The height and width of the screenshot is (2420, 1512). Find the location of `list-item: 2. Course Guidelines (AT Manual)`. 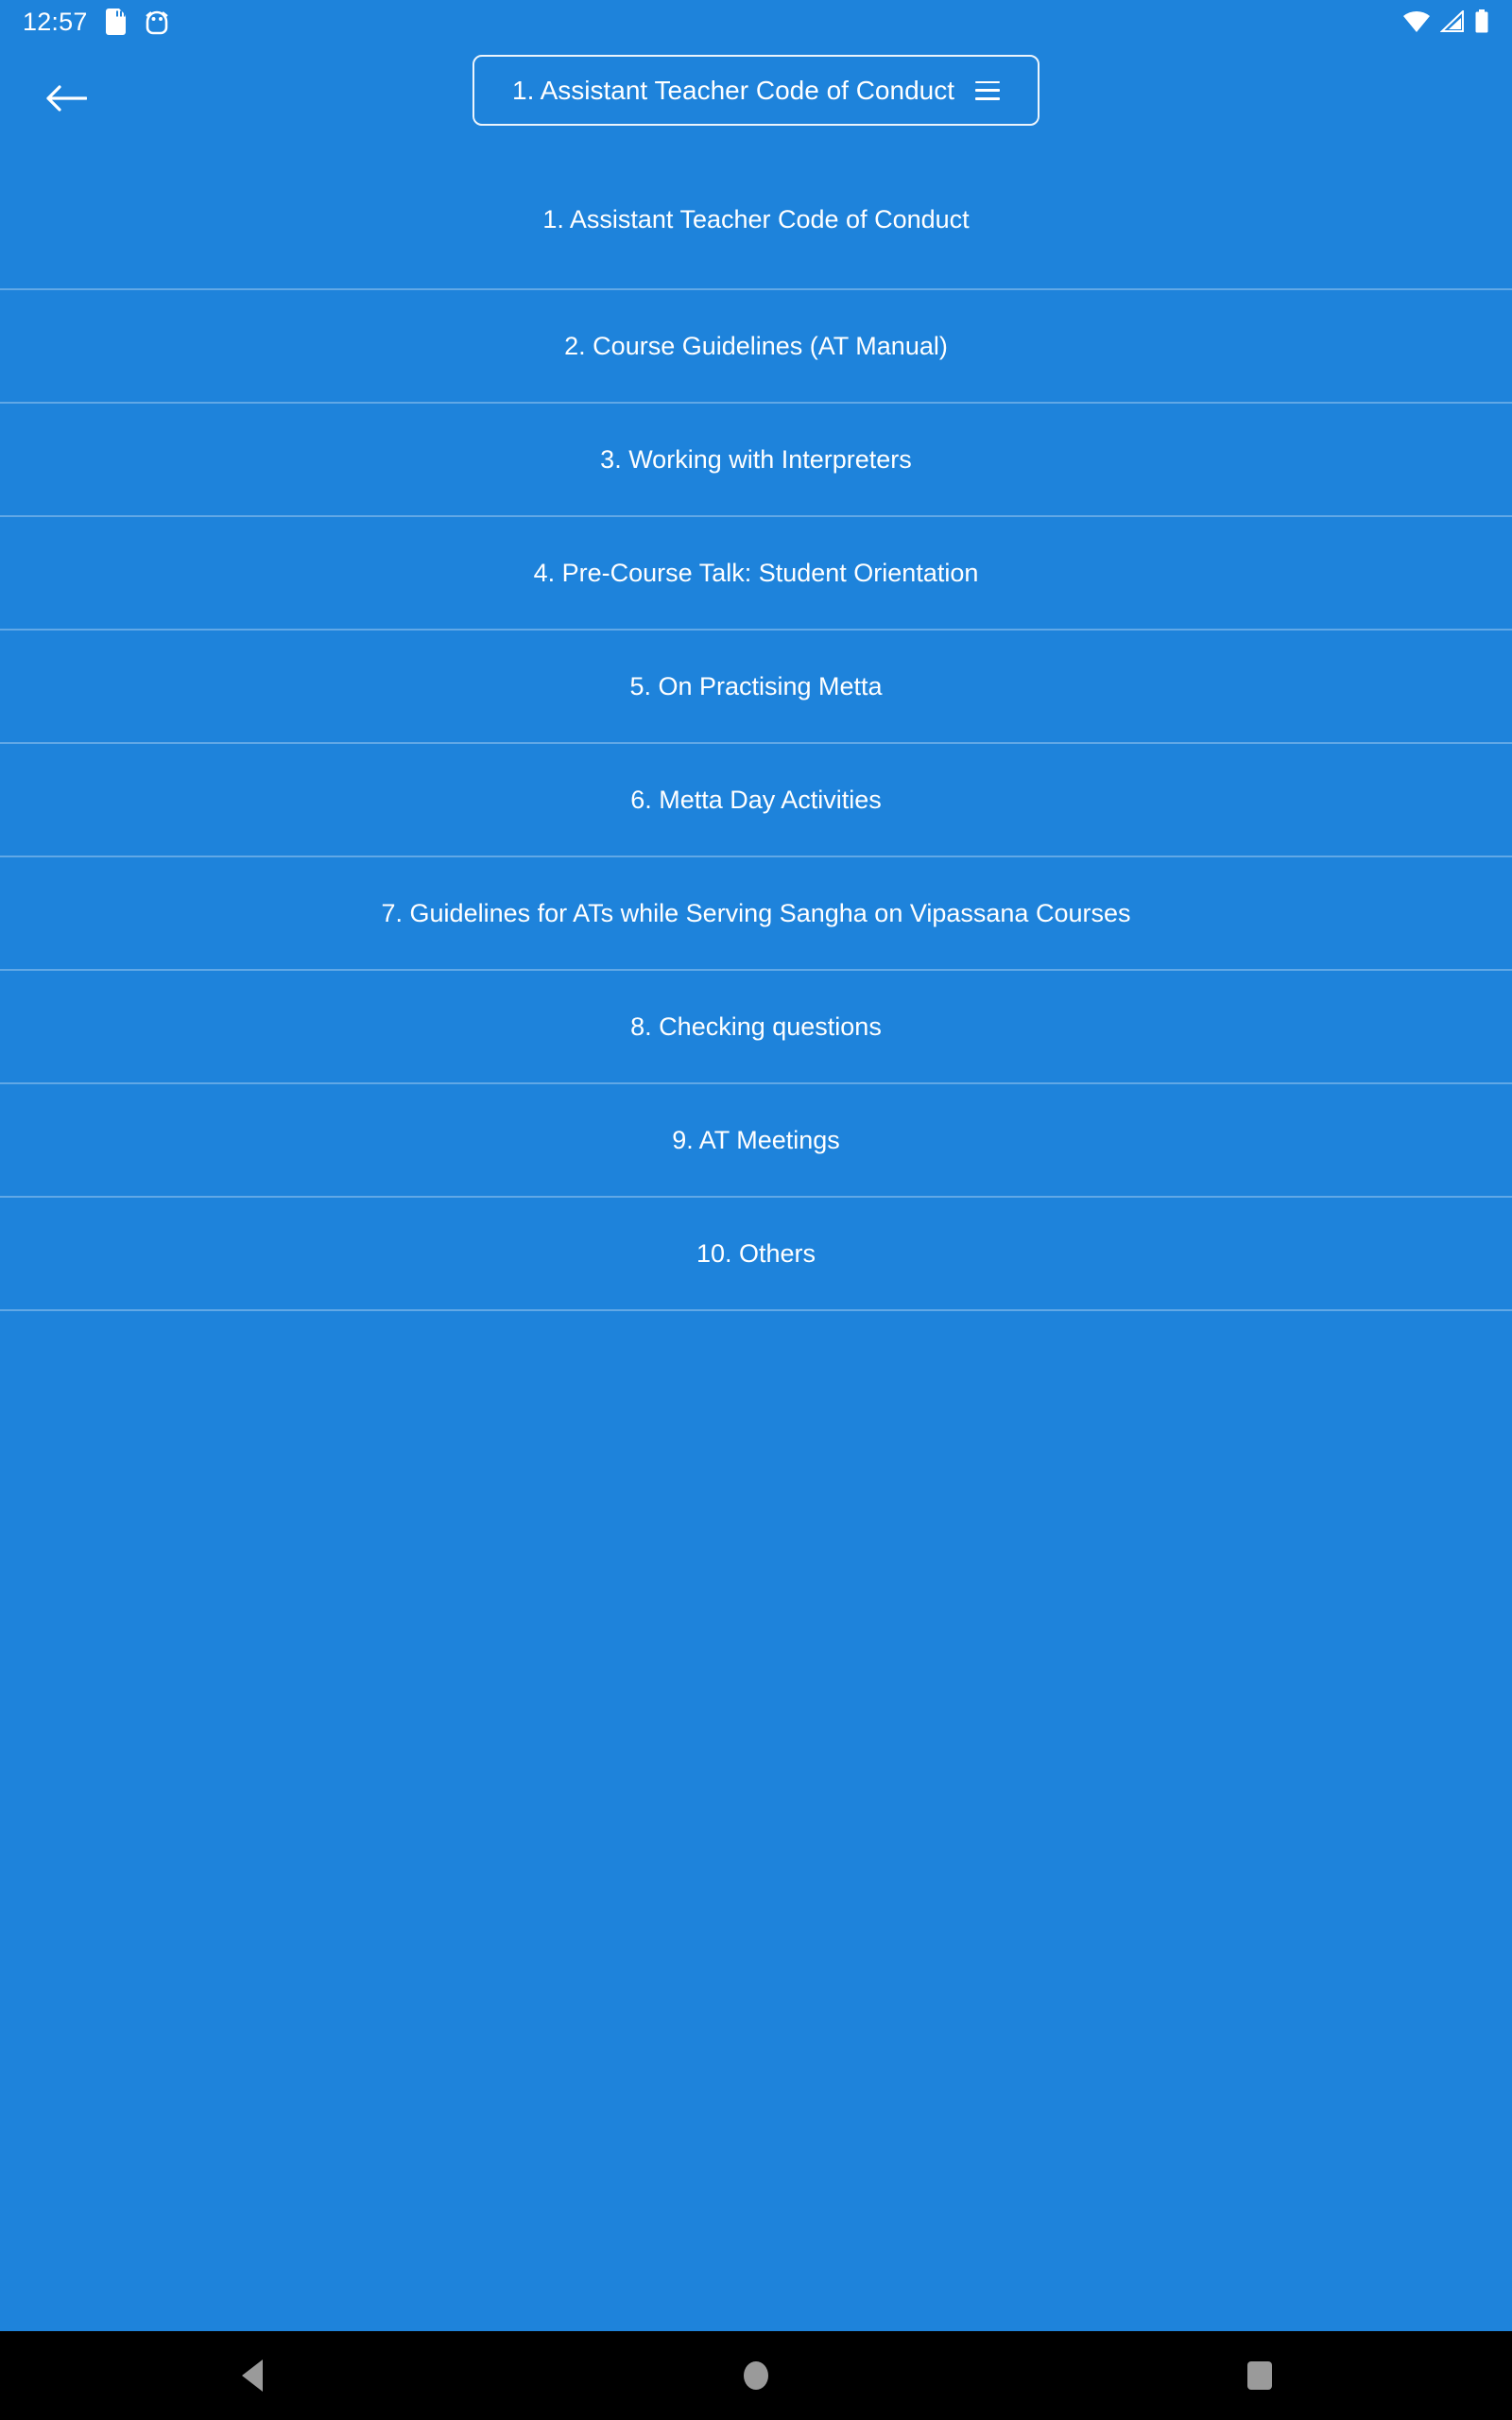

list-item: 2. Course Guidelines (AT Manual) is located at coordinates (756, 347).